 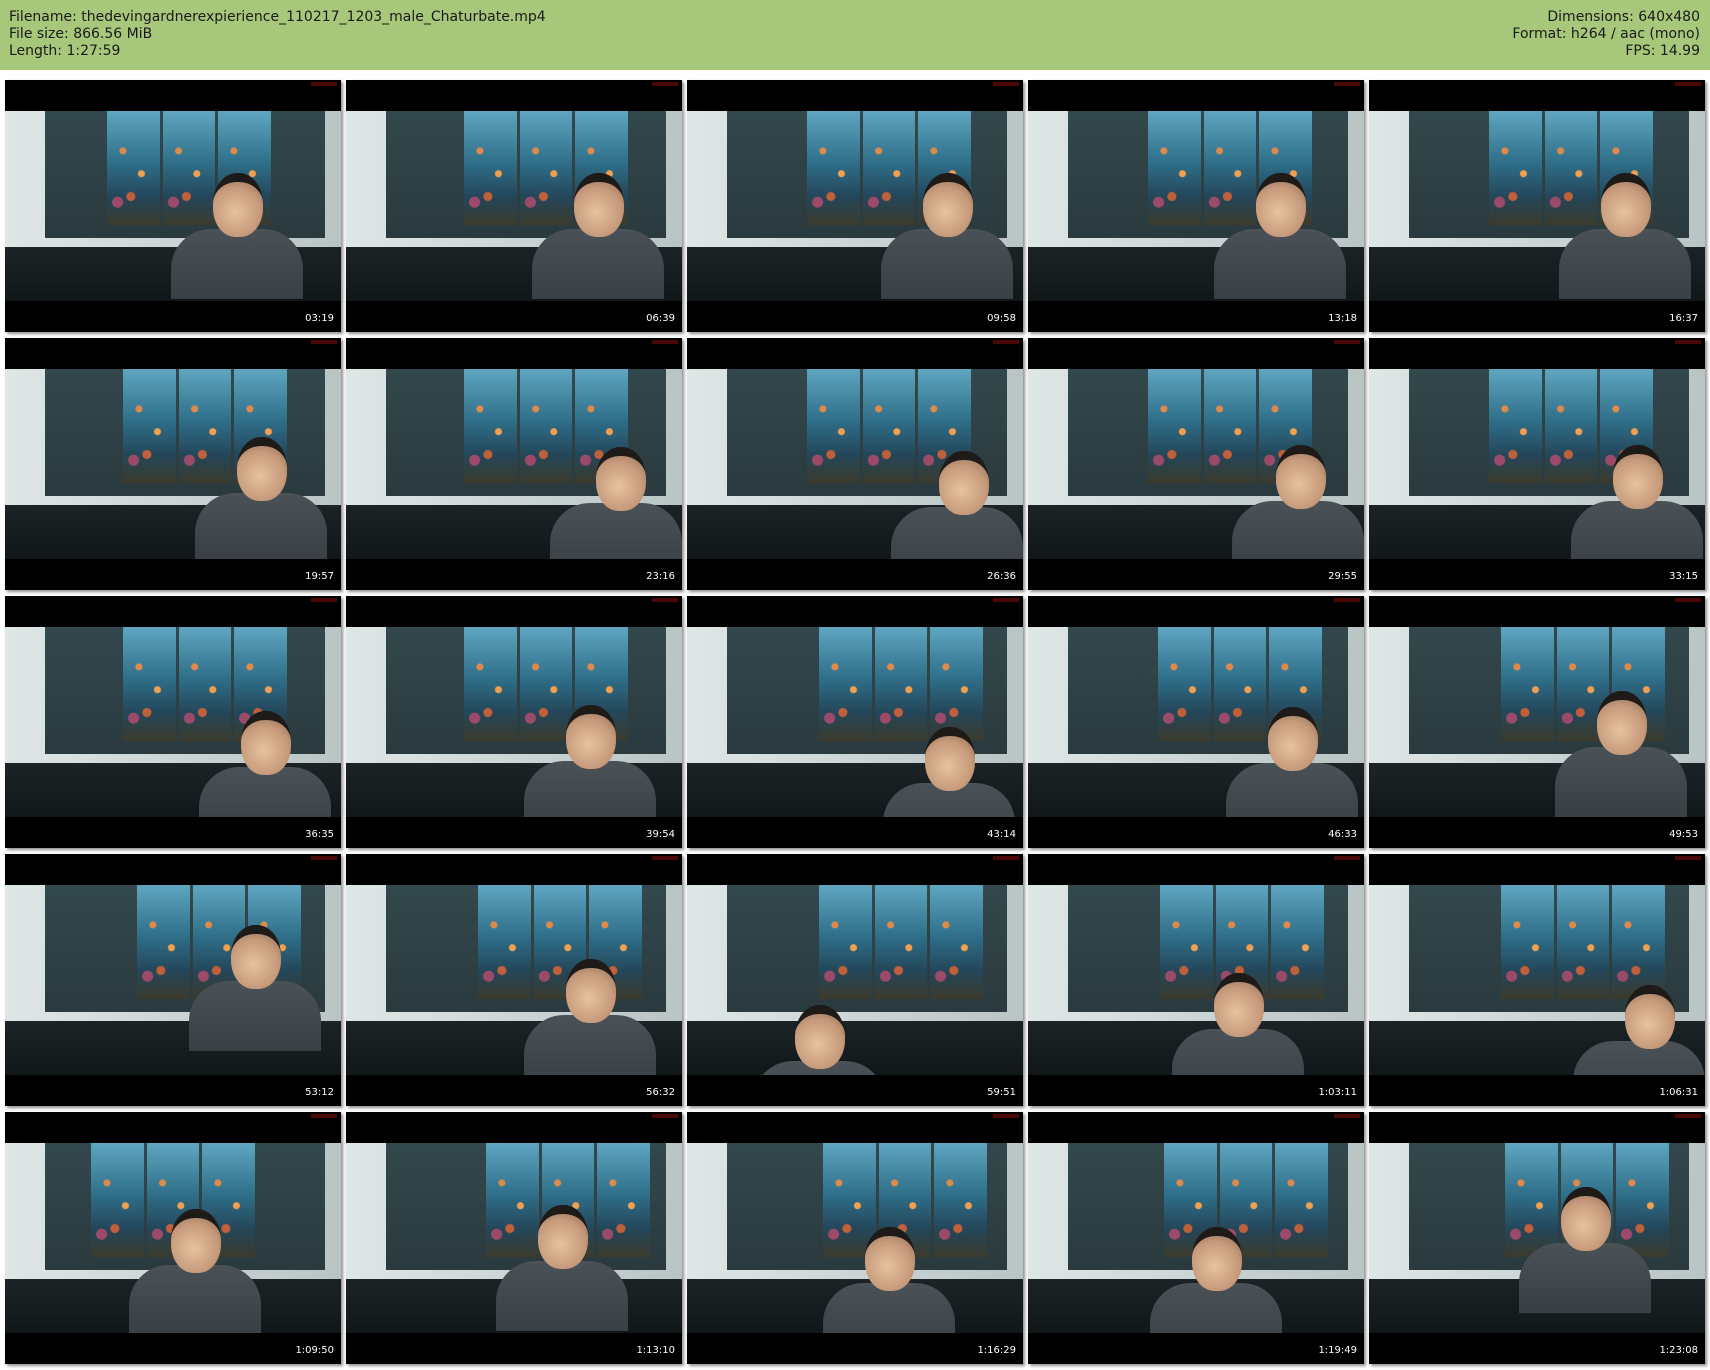 I want to click on thumbnail: 53:12, so click(x=173, y=980).